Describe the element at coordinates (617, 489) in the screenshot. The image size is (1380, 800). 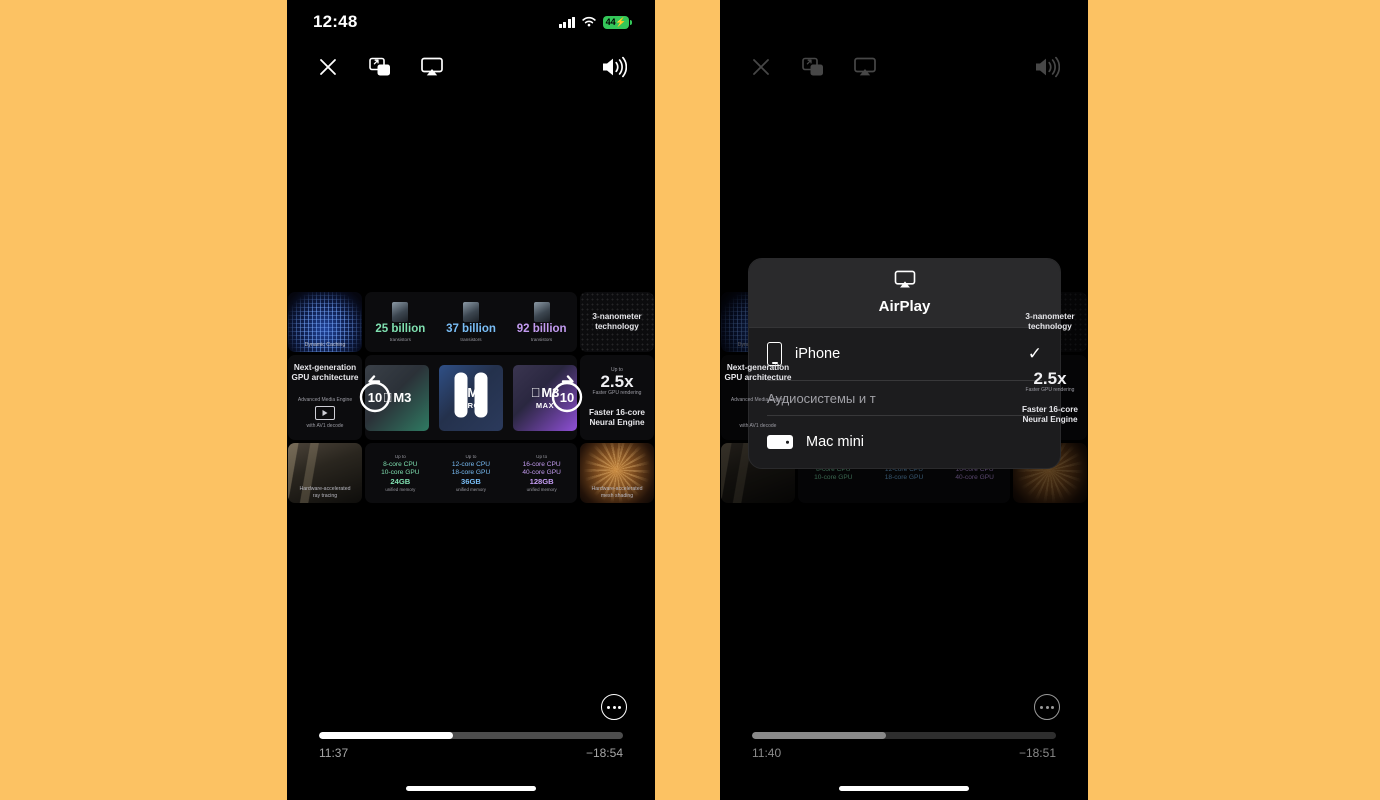
I see `mesh-line1: Hardware-accelerated` at that location.